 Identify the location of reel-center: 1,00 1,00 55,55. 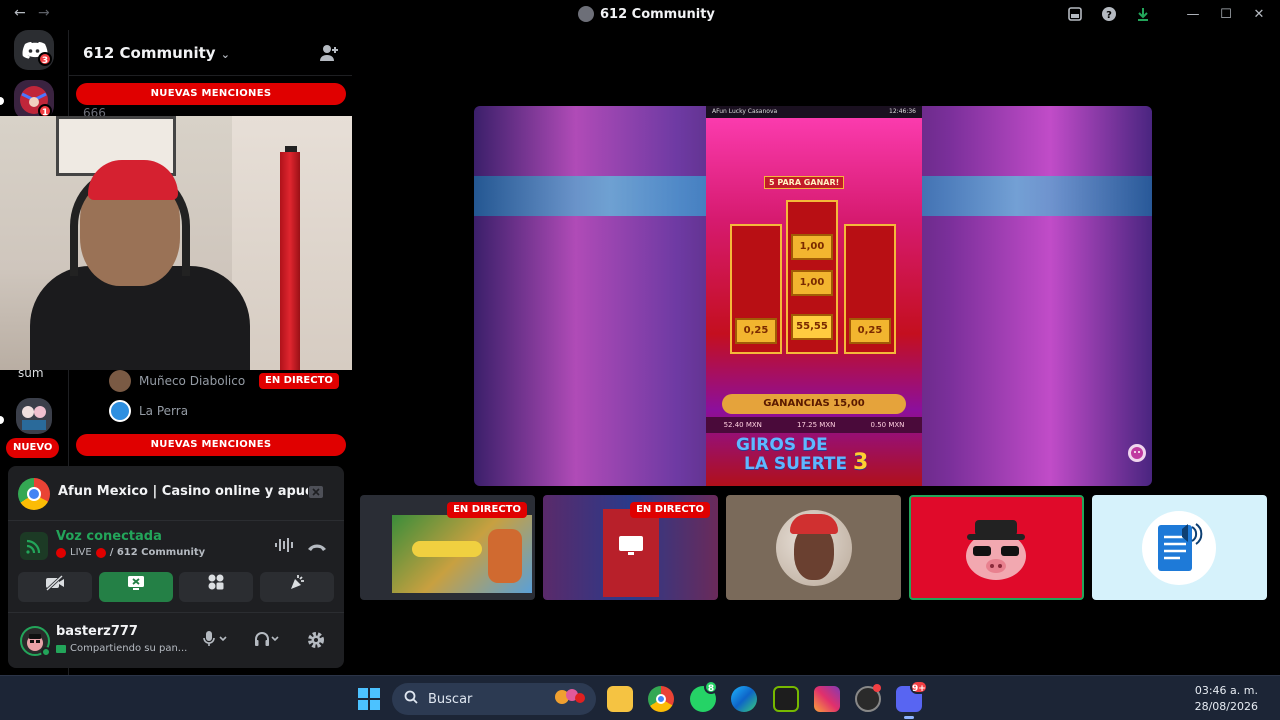
(812, 277).